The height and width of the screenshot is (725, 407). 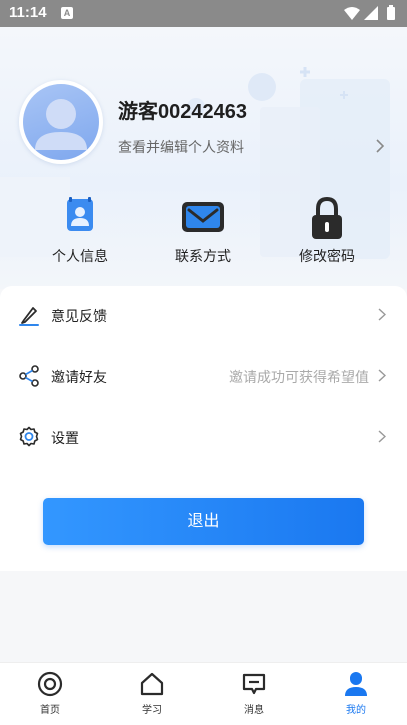 I want to click on mail-icon, so click(x=203, y=217).